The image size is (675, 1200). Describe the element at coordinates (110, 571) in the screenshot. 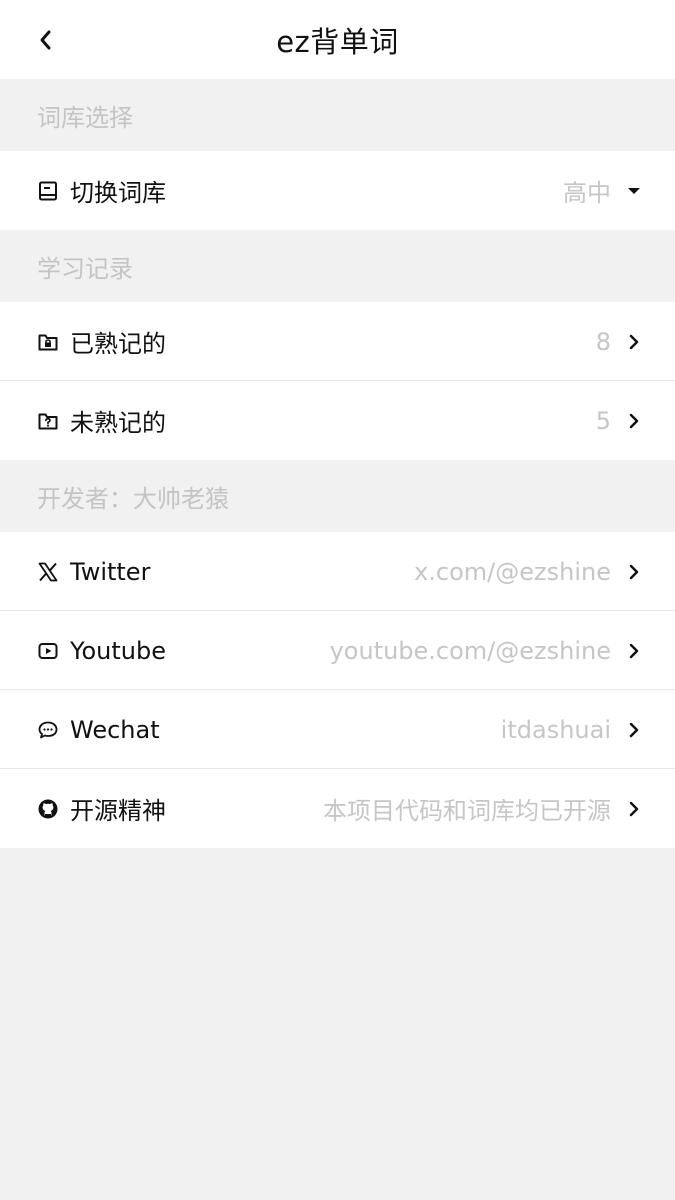

I see `twitter-label: Twitter` at that location.